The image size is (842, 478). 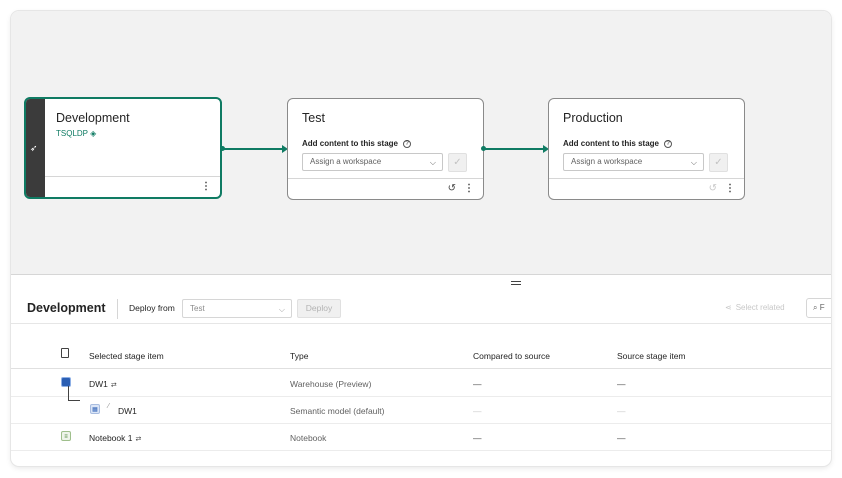 What do you see at coordinates (76, 133) in the screenshot?
I see `workspace-link: TSQLDP ◈` at bounding box center [76, 133].